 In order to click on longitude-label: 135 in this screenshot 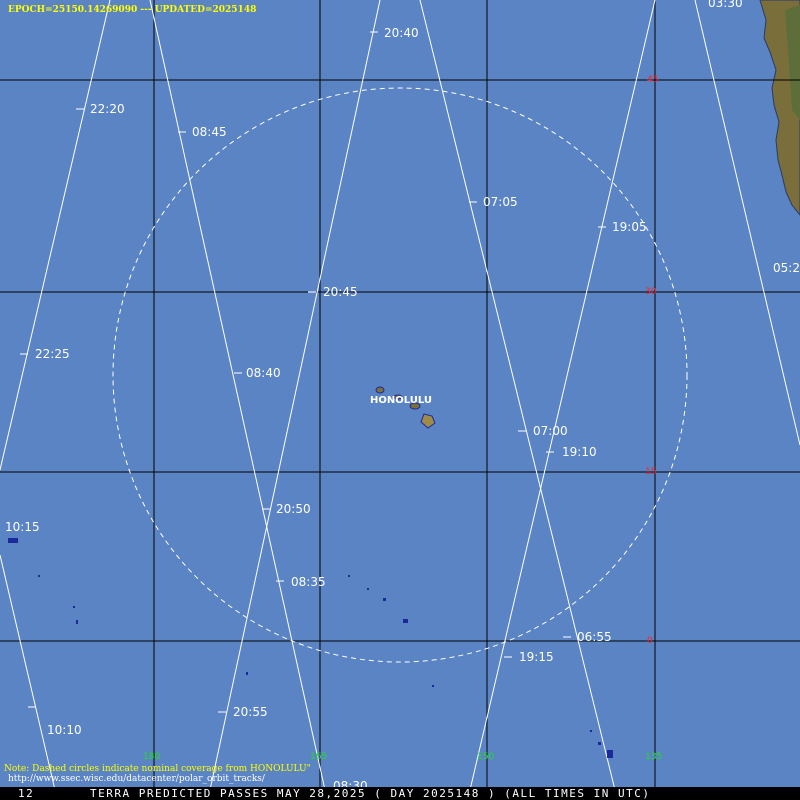, I will do `click(653, 757)`.